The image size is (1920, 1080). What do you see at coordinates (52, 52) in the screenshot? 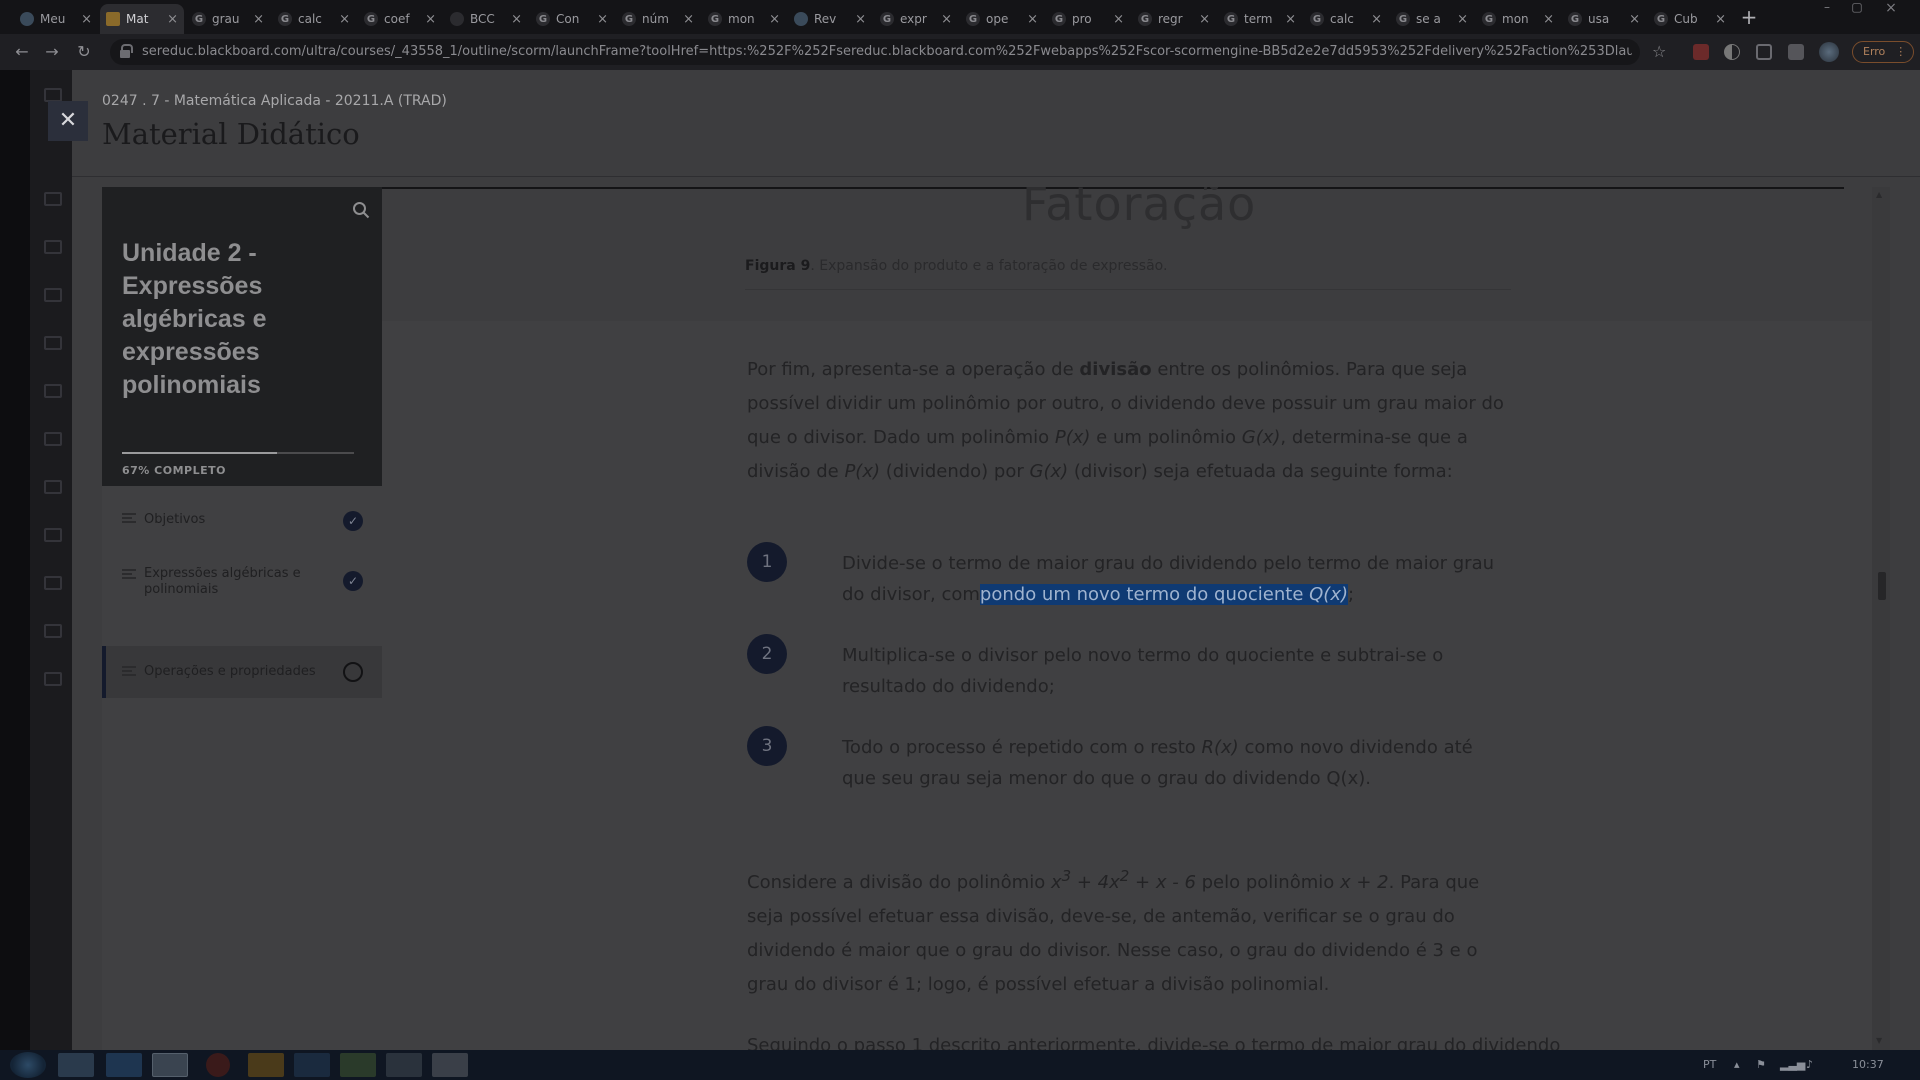
I see `forward-icon: →` at bounding box center [52, 52].